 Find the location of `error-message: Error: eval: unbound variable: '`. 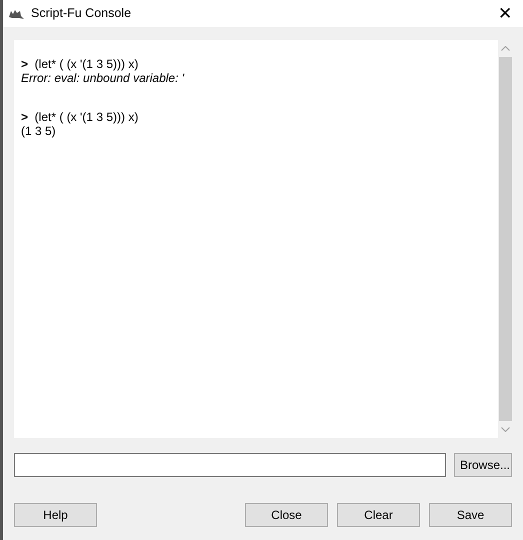

error-message: Error: eval: unbound variable: ' is located at coordinates (103, 78).